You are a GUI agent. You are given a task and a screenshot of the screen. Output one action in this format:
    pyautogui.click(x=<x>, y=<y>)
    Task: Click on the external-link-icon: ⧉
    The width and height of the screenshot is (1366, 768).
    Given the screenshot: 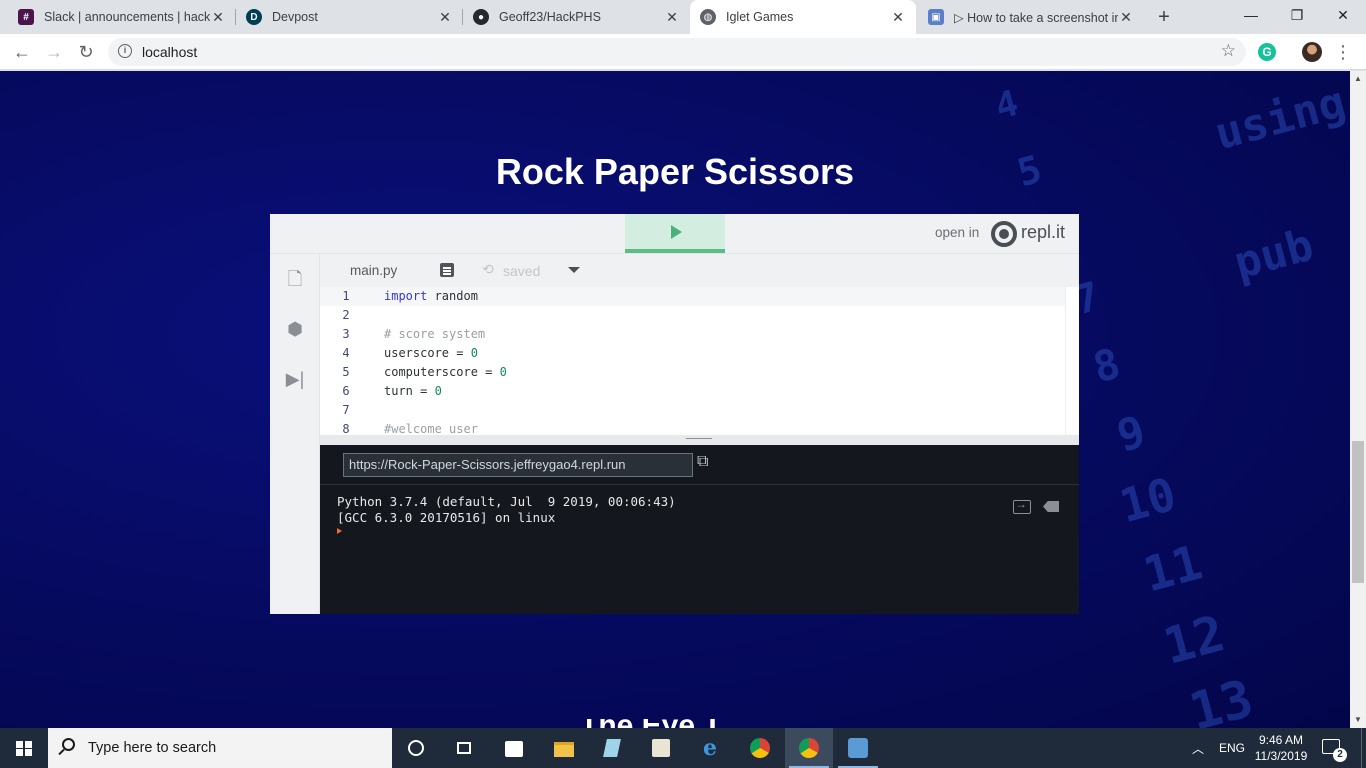 What is the action you would take?
    pyautogui.click(x=707, y=462)
    